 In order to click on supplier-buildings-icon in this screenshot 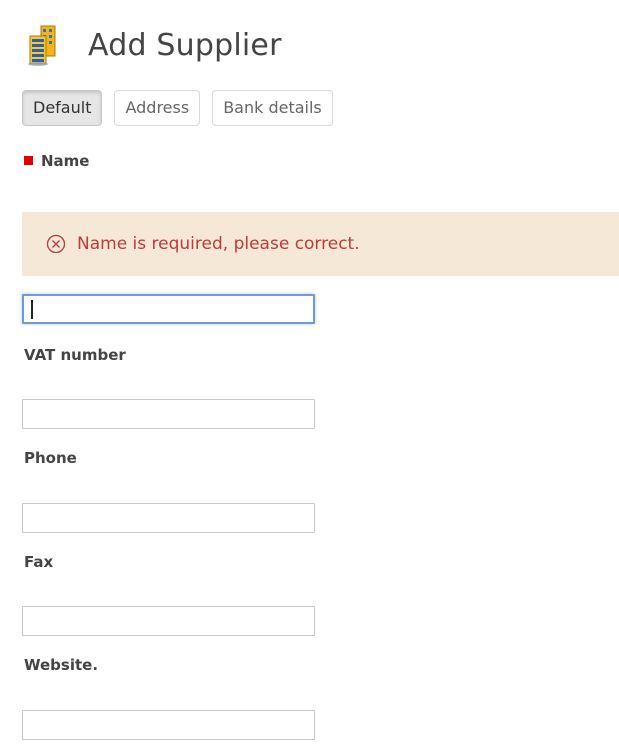, I will do `click(42, 45)`.